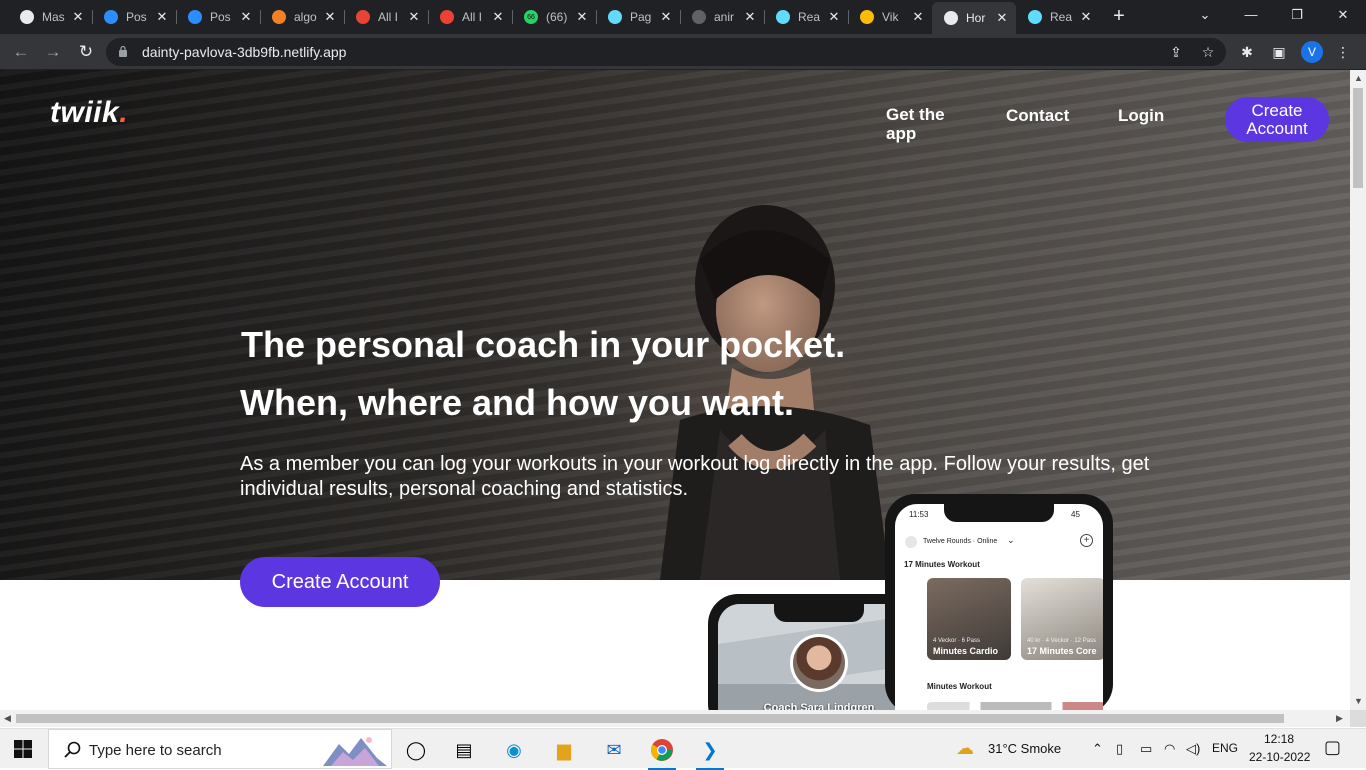 This screenshot has height=770, width=1366. I want to click on extensions-icon: ✱, so click(1247, 52).